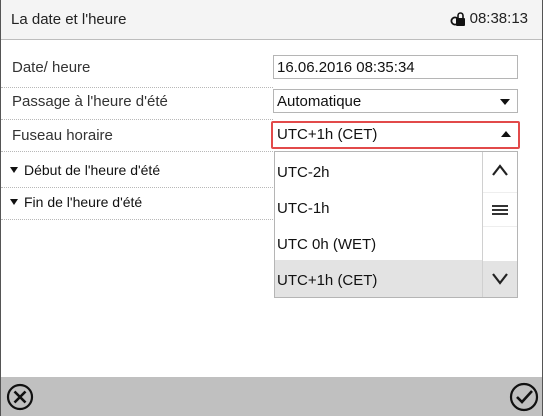  I want to click on timezone-option: UTC-2h, so click(379, 170).